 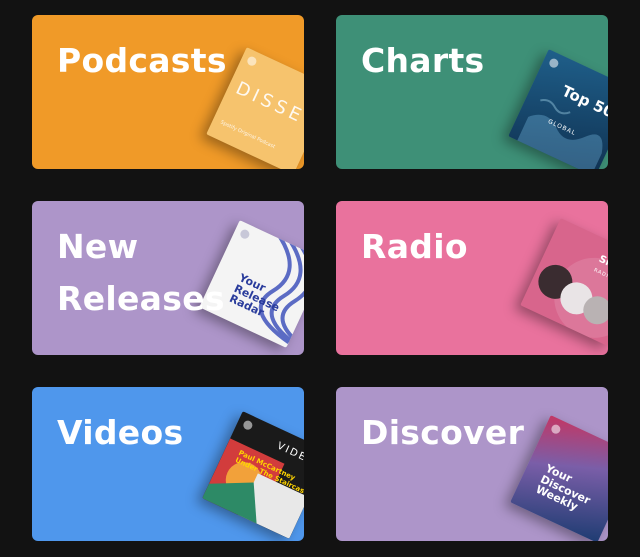 What do you see at coordinates (472, 278) in the screenshot?
I see `tile-radio: Radio Sia RADIO` at bounding box center [472, 278].